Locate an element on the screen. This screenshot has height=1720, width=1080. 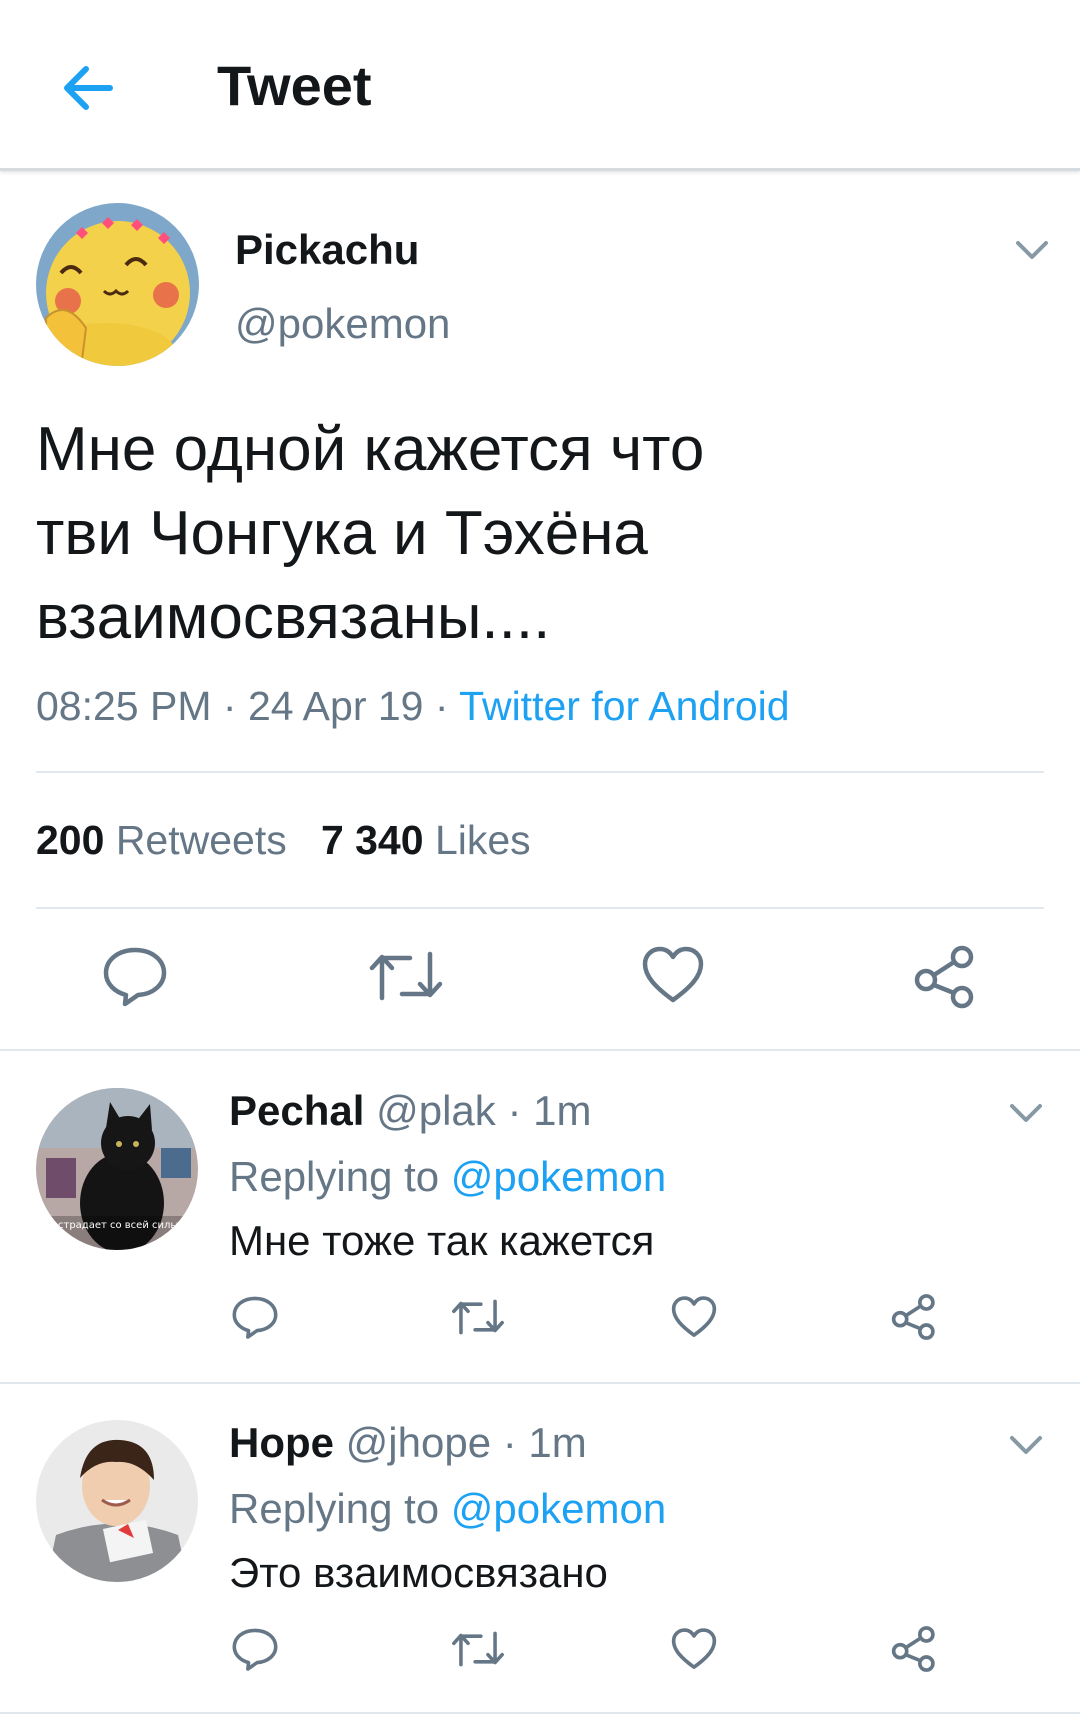
tweet-menu-button is located at coordinates (1032, 250).